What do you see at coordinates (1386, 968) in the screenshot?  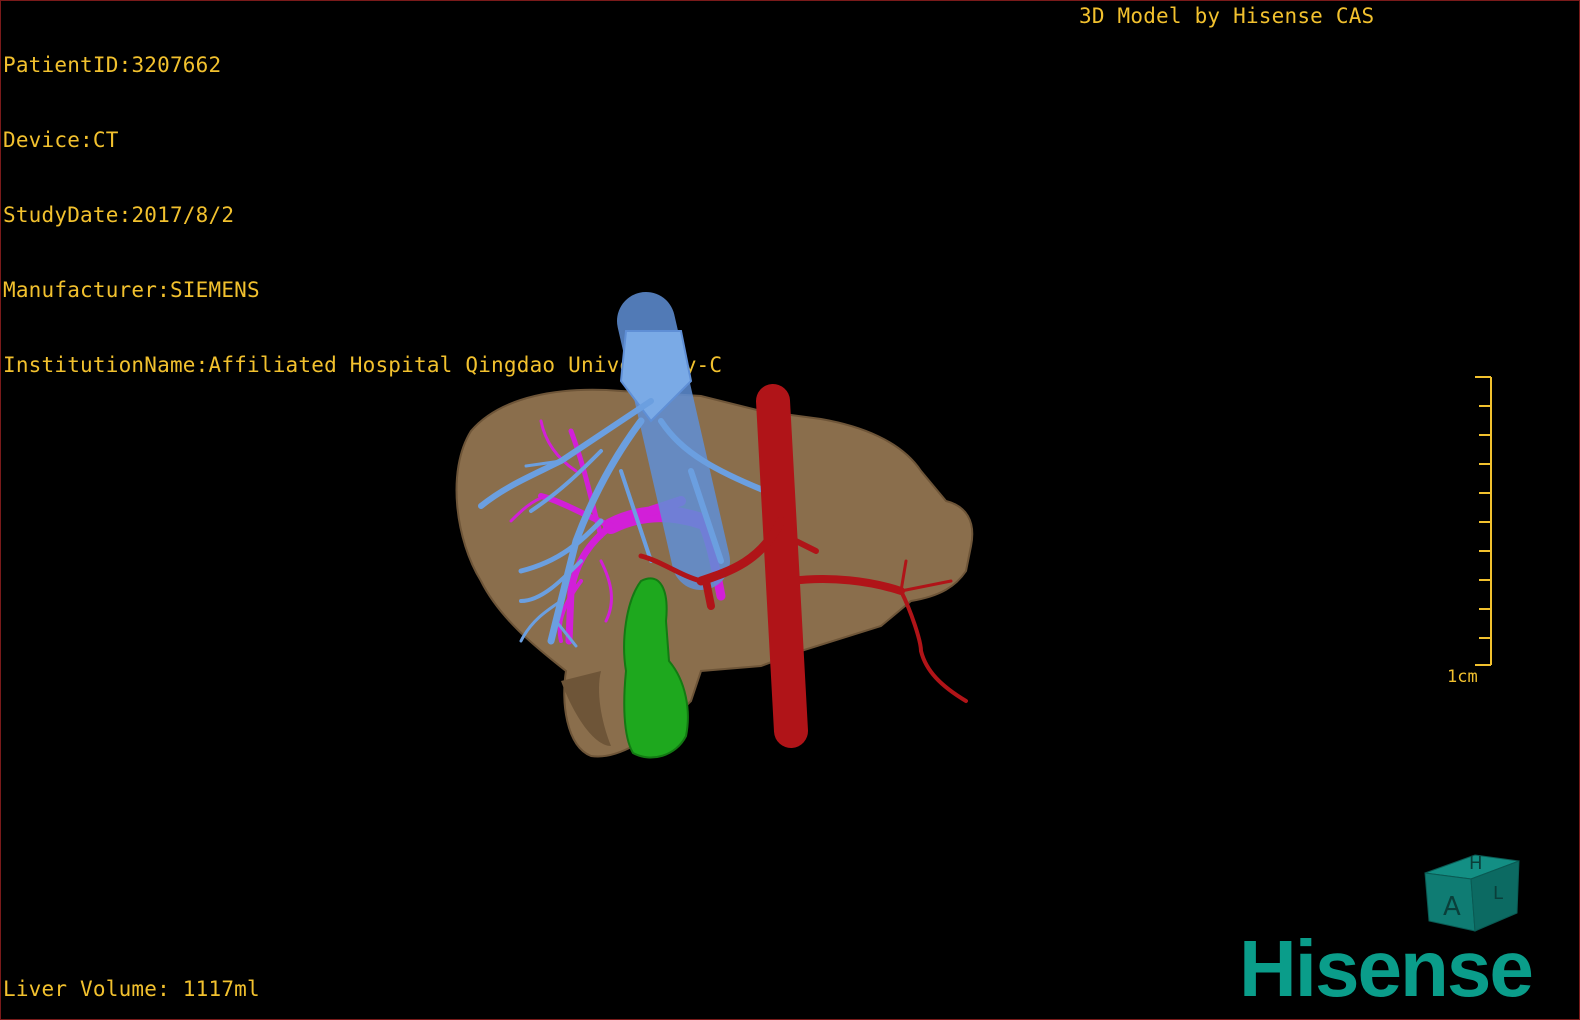 I see `hisense-logo: Hisense` at bounding box center [1386, 968].